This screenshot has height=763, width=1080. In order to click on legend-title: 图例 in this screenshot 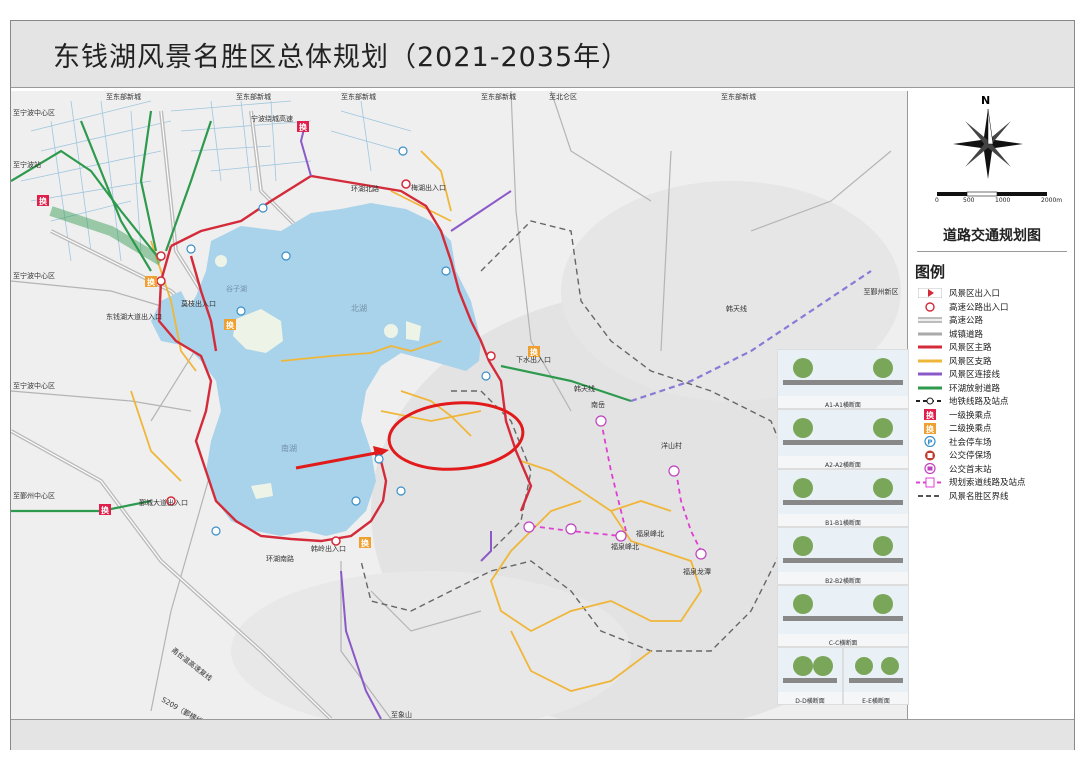, I will do `click(930, 272)`.